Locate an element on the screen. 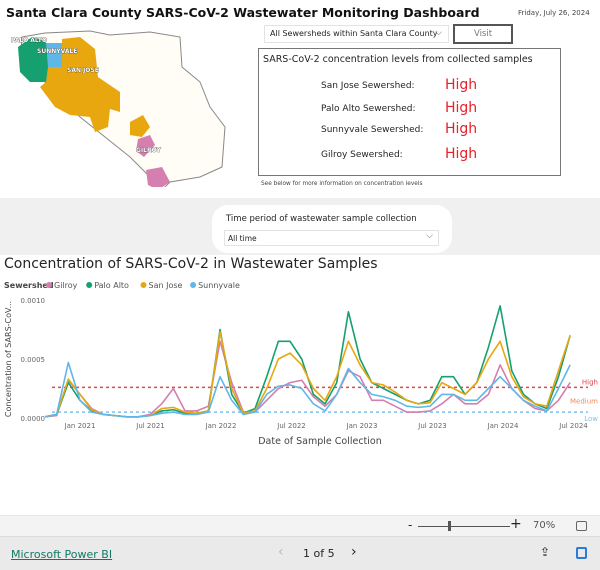  zoom-out-button: - is located at coordinates (410, 525).